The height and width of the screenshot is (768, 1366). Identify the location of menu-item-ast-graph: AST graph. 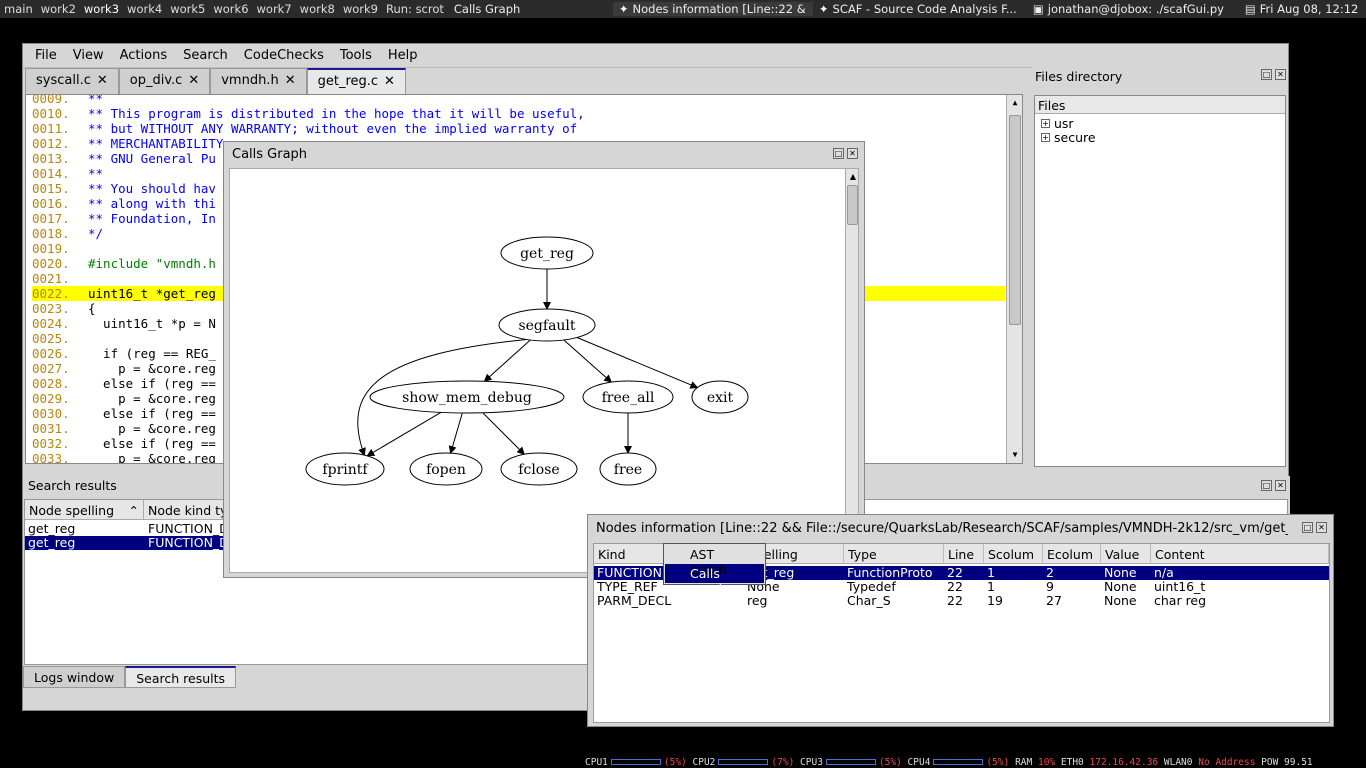
(714, 561).